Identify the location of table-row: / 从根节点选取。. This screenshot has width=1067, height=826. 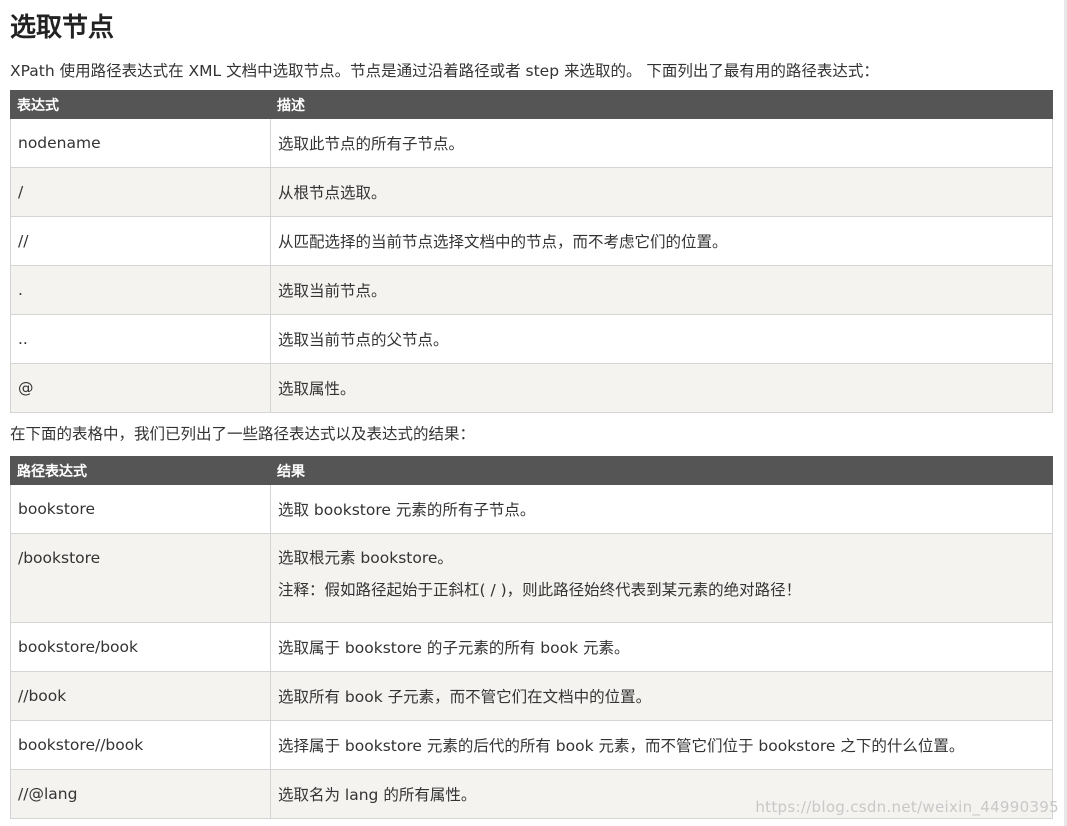
(531, 192).